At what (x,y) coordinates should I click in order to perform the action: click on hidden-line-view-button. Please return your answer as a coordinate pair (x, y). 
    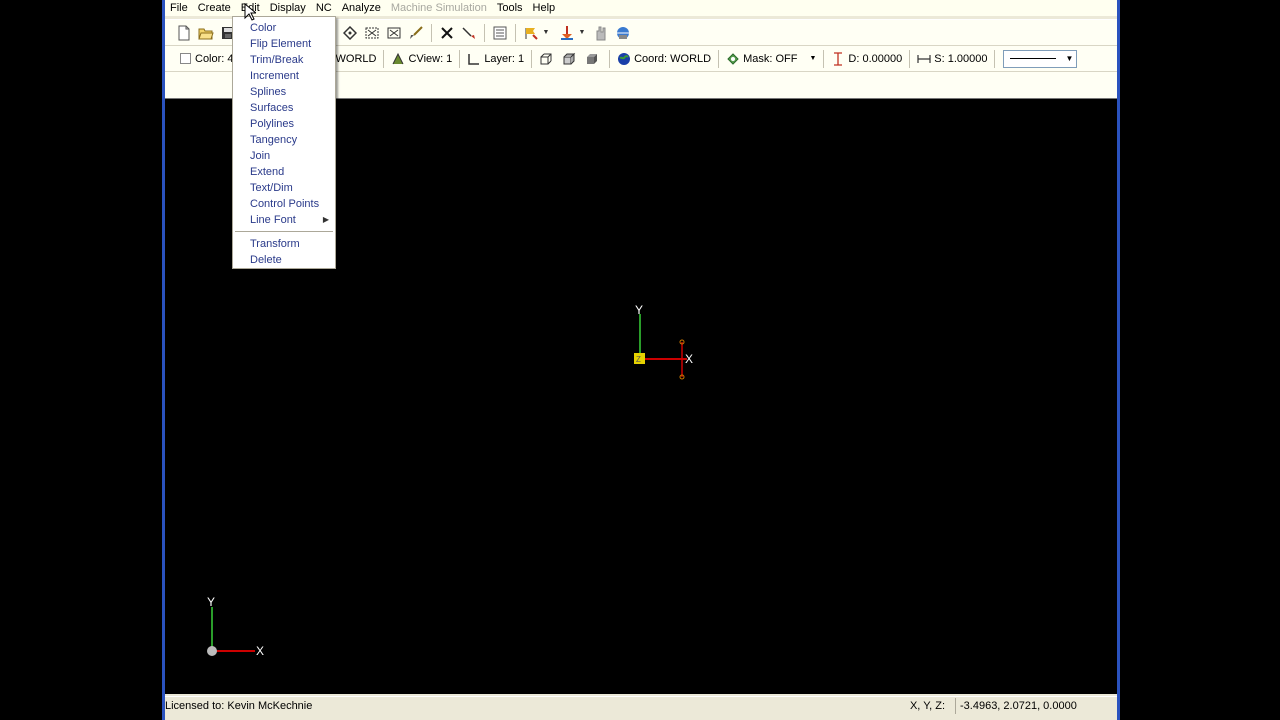
    Looking at the image, I should click on (570, 59).